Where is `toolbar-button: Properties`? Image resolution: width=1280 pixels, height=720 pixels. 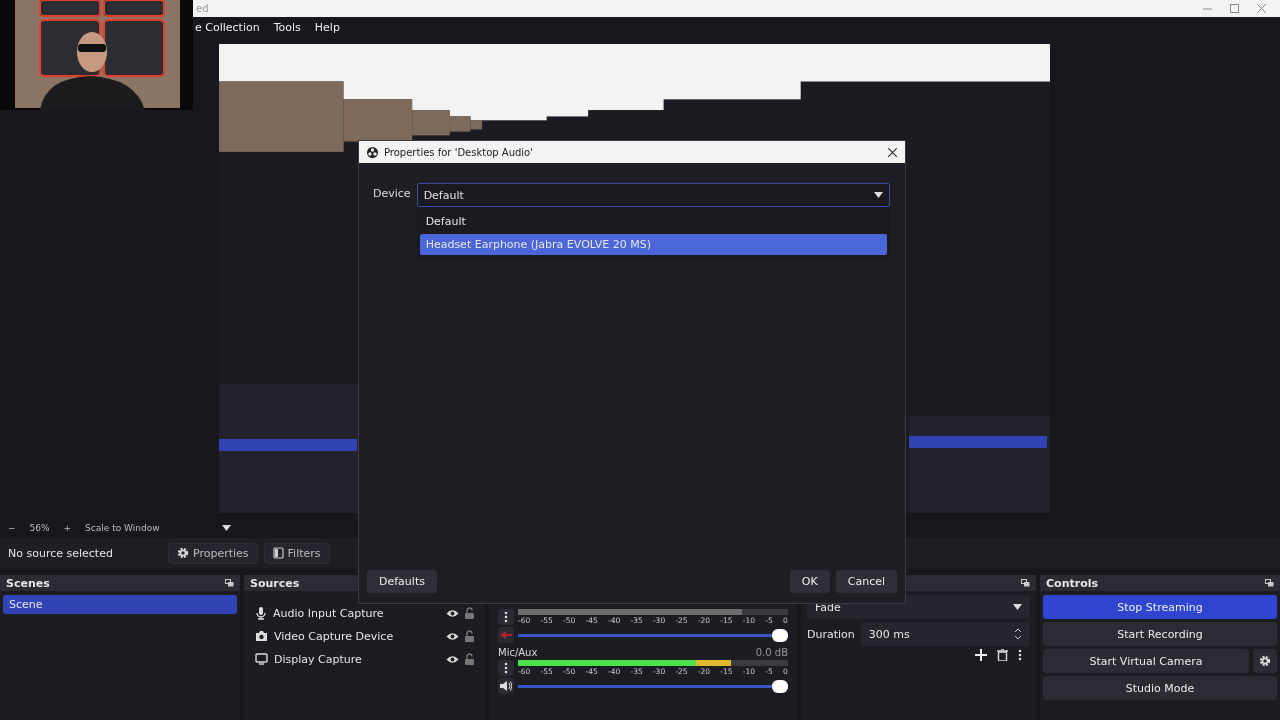 toolbar-button: Properties is located at coordinates (213, 553).